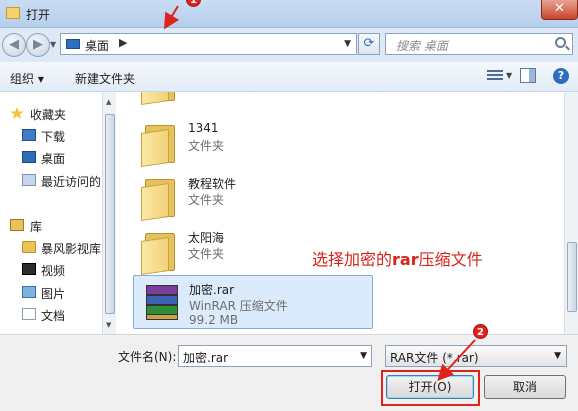  What do you see at coordinates (29, 314) in the screenshot?
I see `document-icon` at bounding box center [29, 314].